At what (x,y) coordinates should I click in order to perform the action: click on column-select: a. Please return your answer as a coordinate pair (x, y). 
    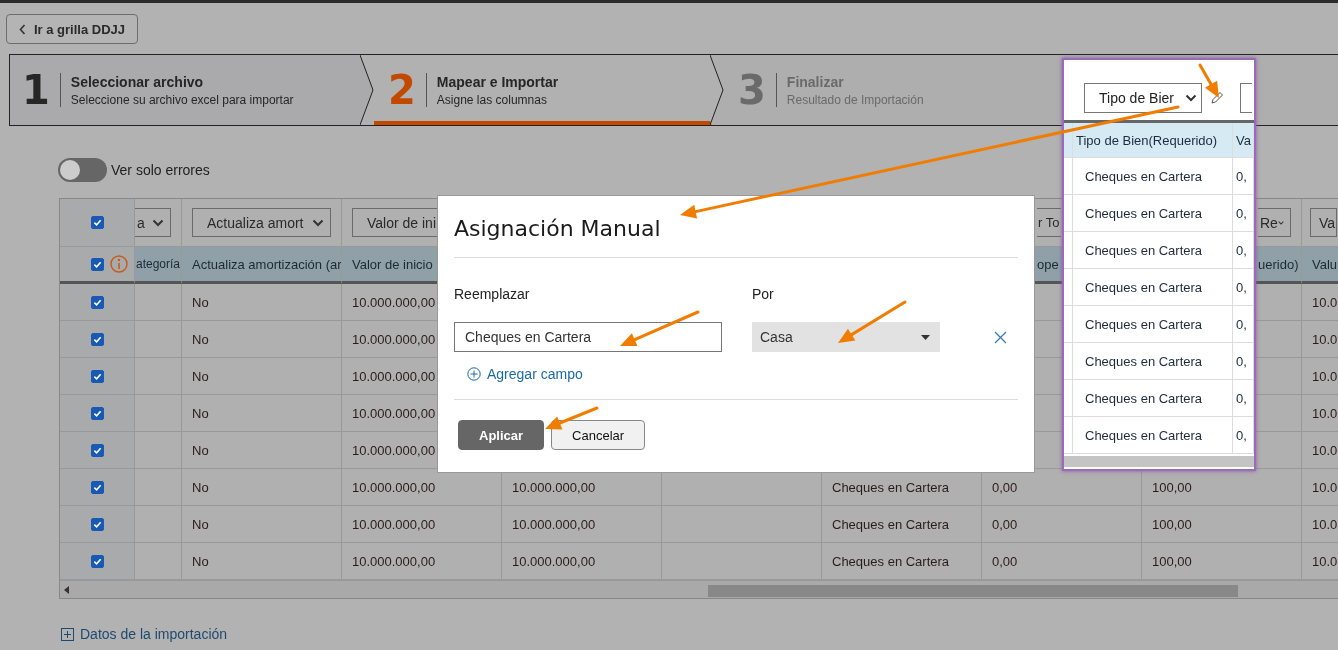
    Looking at the image, I should click on (153, 222).